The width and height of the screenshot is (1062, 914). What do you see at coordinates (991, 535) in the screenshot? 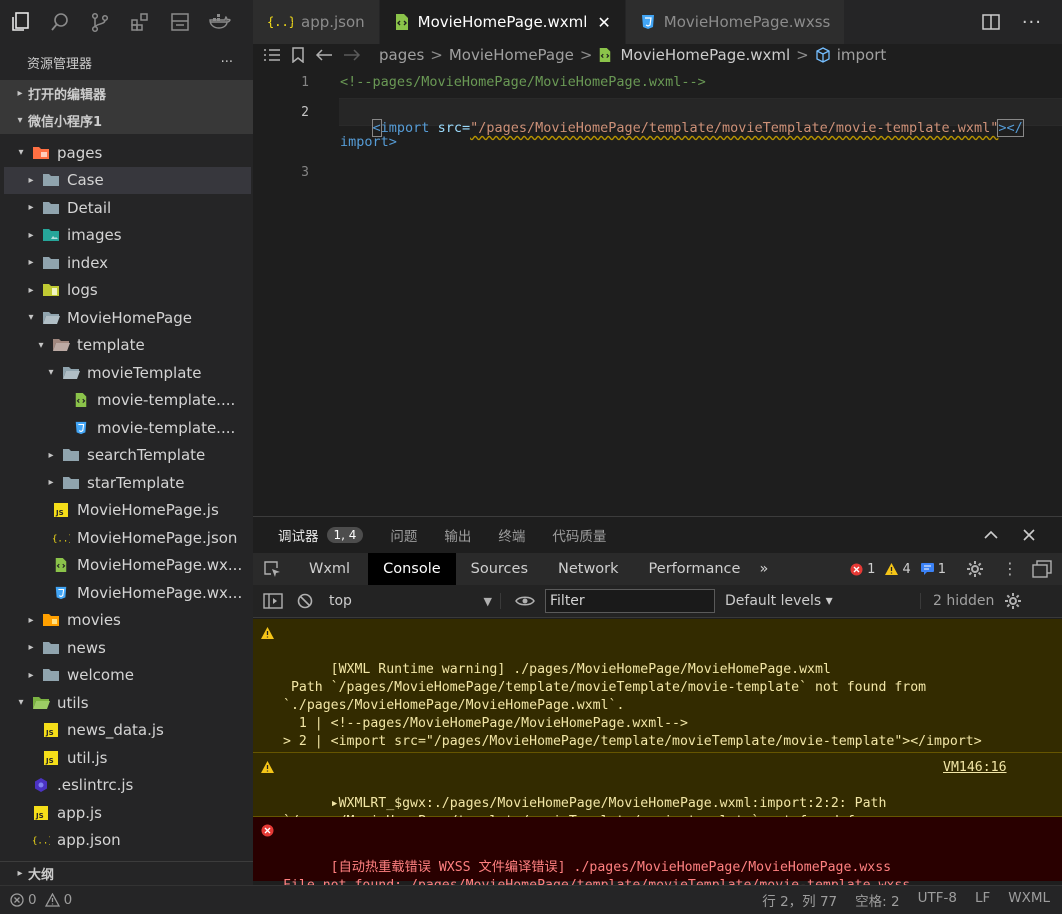
I see `chevron-up-icon` at bounding box center [991, 535].